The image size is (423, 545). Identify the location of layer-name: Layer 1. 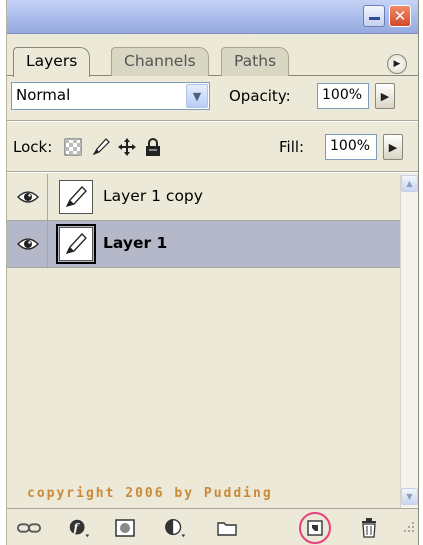
(135, 243).